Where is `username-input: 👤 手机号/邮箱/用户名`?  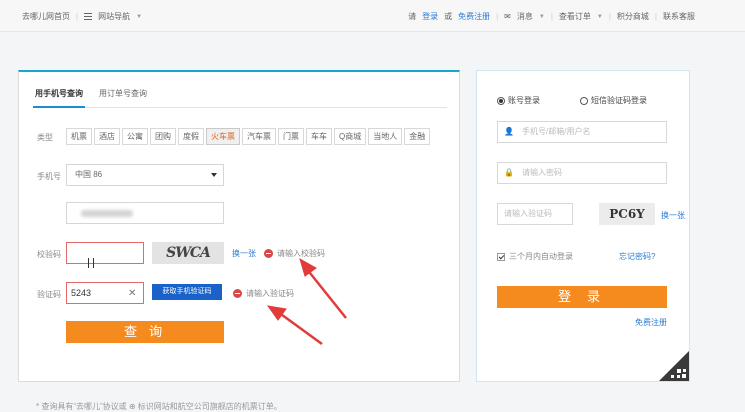 username-input: 👤 手机号/邮箱/用户名 is located at coordinates (582, 132).